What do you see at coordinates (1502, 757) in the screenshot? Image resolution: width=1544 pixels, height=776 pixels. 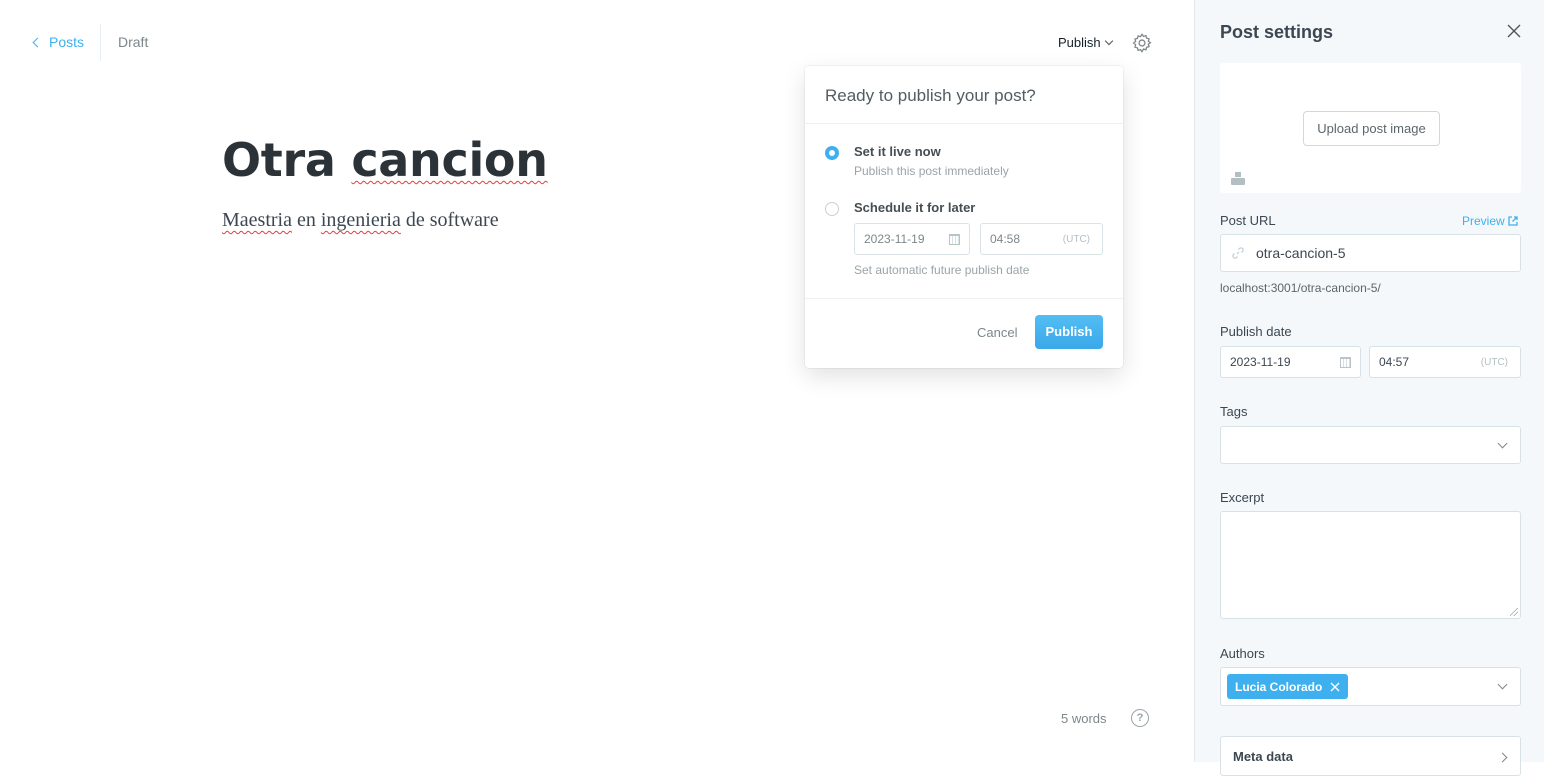 I see `chevron-right-icon` at bounding box center [1502, 757].